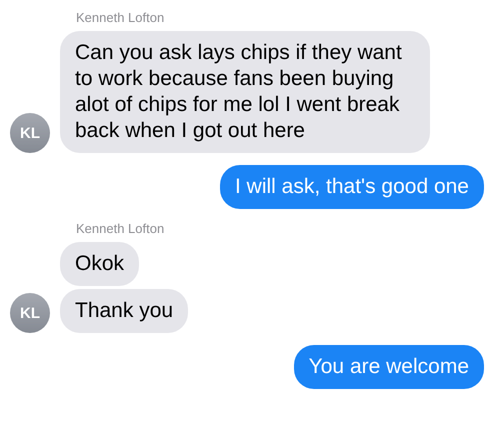 The image size is (500, 440). What do you see at coordinates (389, 367) in the screenshot?
I see `message-bubble: You are welcome` at bounding box center [389, 367].